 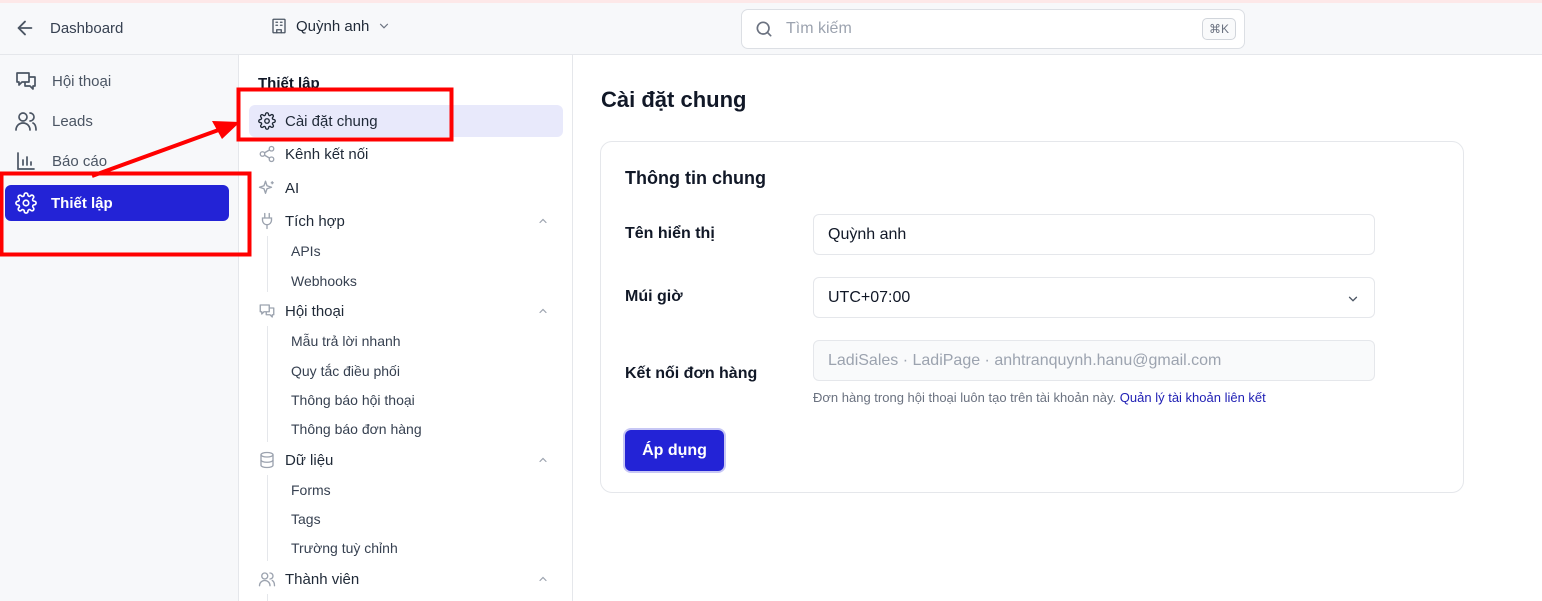 I want to click on sidebar-item-reports: Báo cáo, so click(x=60, y=161).